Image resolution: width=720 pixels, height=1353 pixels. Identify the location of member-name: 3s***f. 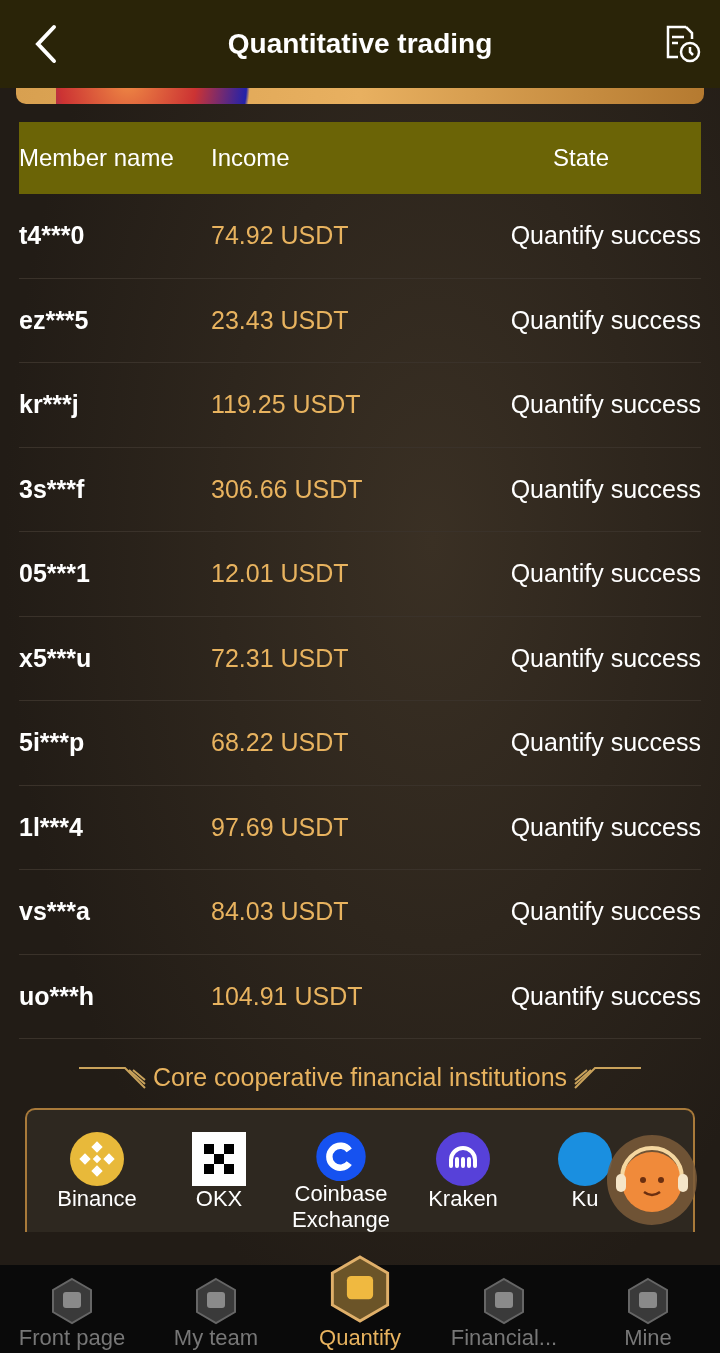
(52, 489).